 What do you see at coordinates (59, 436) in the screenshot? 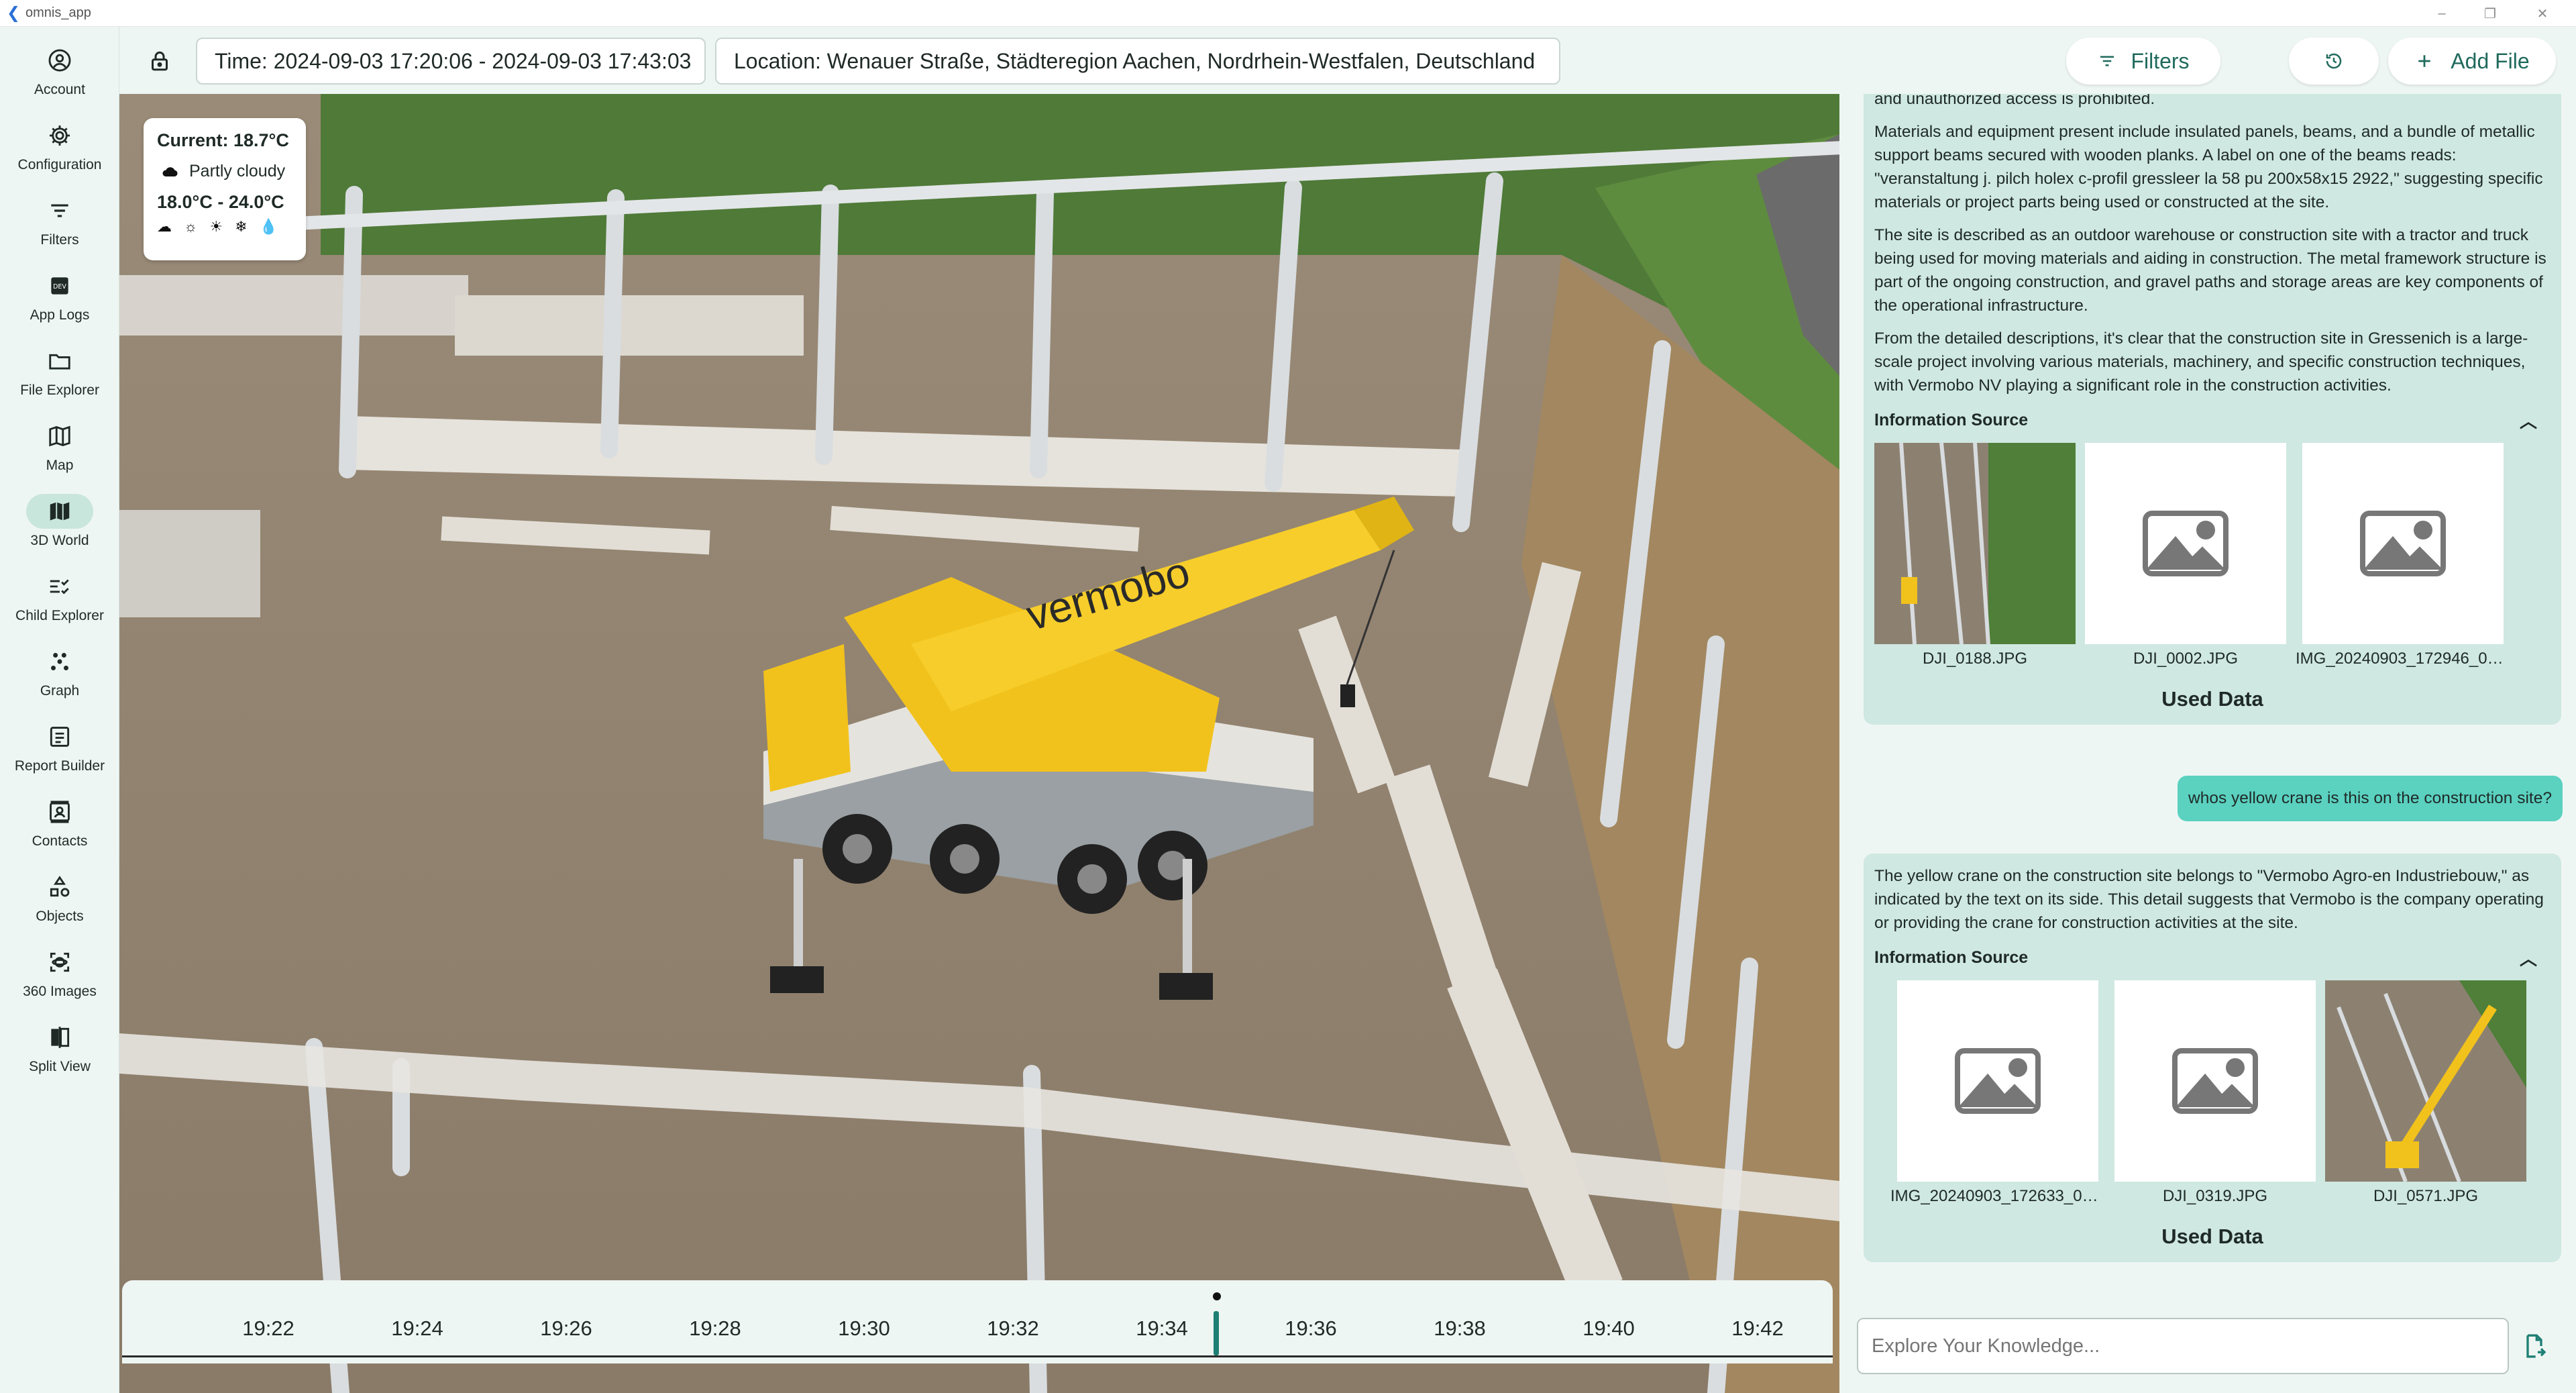
I see `map-icon` at bounding box center [59, 436].